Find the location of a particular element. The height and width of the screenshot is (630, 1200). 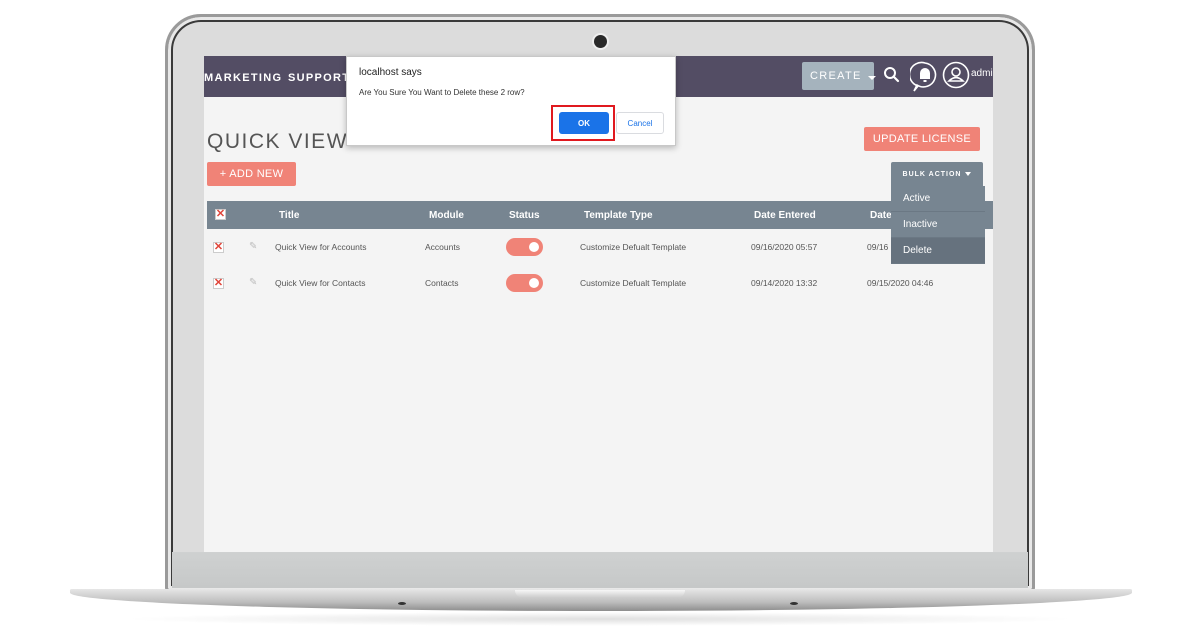

update-license-button: UPDATE LICENSE is located at coordinates (922, 139).